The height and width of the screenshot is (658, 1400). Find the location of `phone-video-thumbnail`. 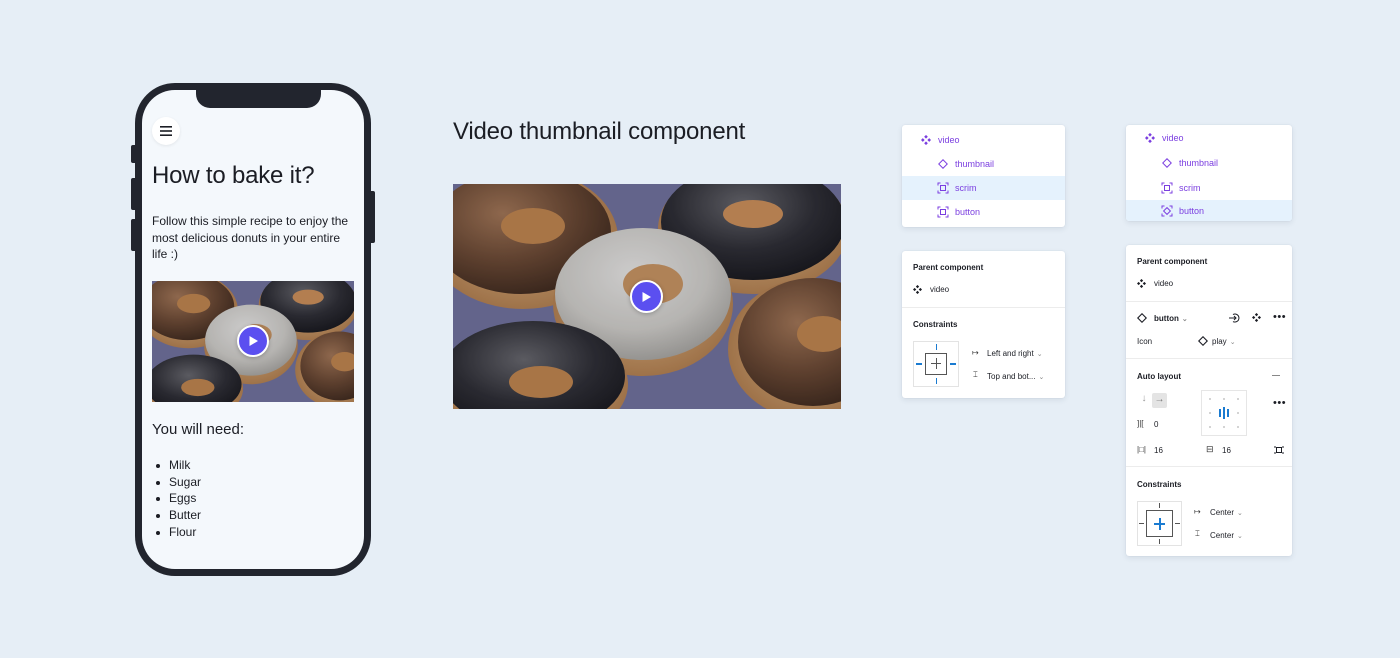

phone-video-thumbnail is located at coordinates (253, 341).